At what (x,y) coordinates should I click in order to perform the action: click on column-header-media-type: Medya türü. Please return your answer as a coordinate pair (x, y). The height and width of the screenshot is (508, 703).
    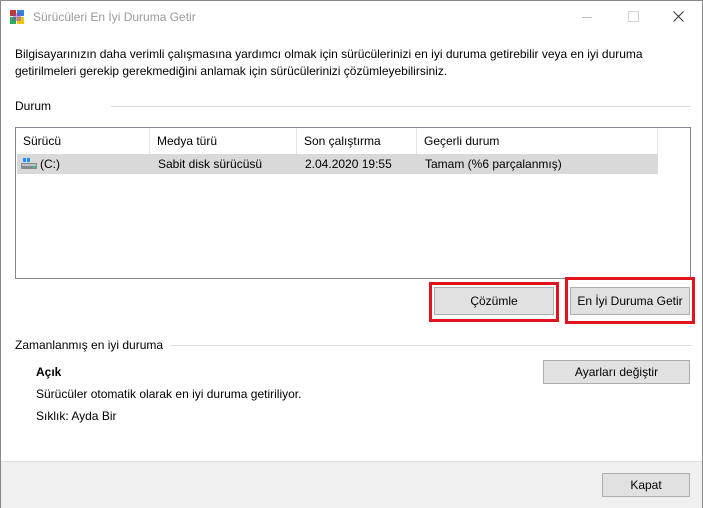
    Looking at the image, I should click on (223, 141).